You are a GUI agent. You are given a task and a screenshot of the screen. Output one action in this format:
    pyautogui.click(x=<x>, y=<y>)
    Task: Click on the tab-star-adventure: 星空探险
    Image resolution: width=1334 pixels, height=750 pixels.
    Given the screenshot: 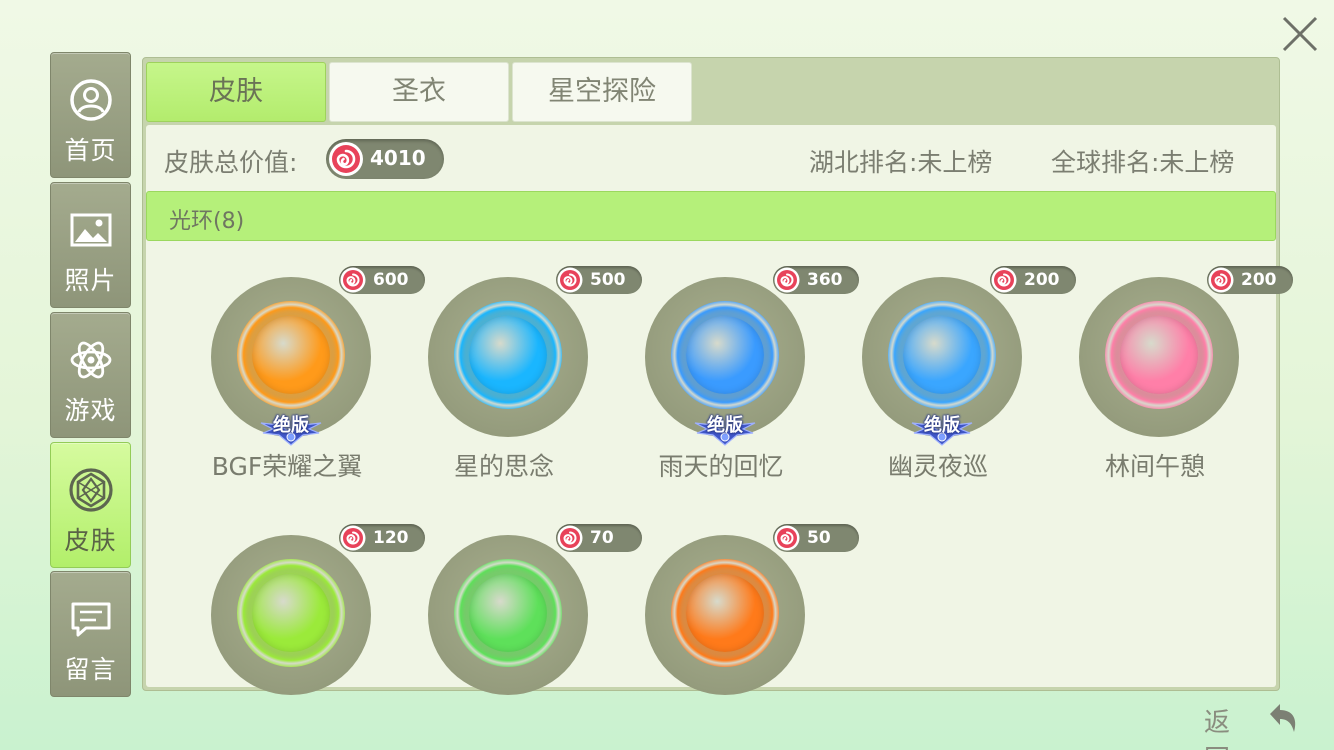 What is the action you would take?
    pyautogui.click(x=602, y=92)
    